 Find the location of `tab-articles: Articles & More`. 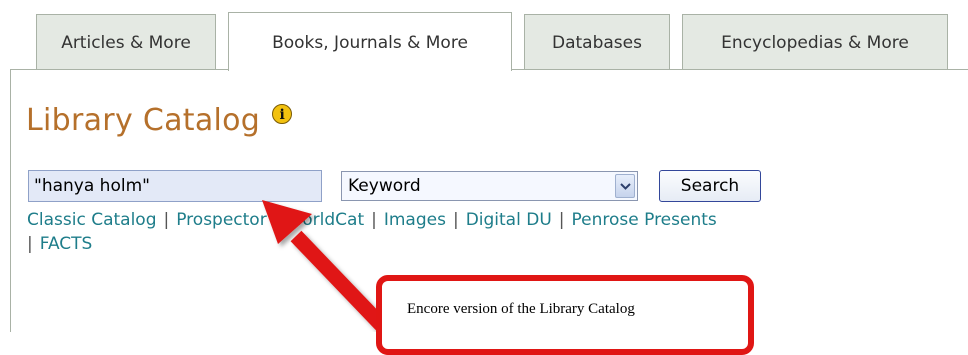

tab-articles: Articles & More is located at coordinates (126, 42).